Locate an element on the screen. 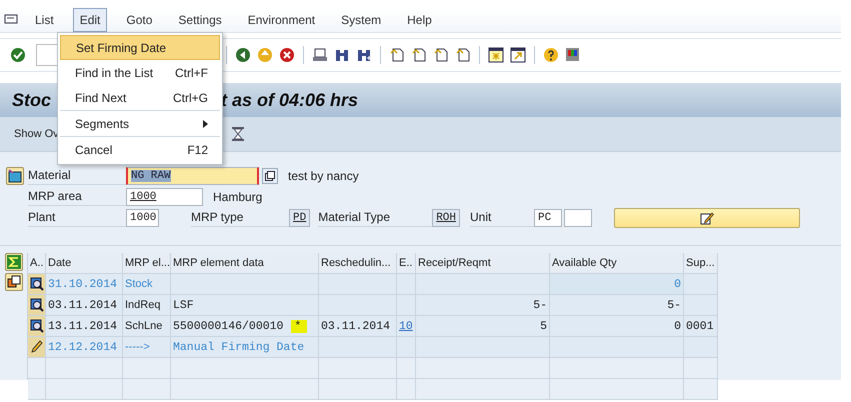 This screenshot has height=402, width=851. new-session-icon is located at coordinates (496, 55).